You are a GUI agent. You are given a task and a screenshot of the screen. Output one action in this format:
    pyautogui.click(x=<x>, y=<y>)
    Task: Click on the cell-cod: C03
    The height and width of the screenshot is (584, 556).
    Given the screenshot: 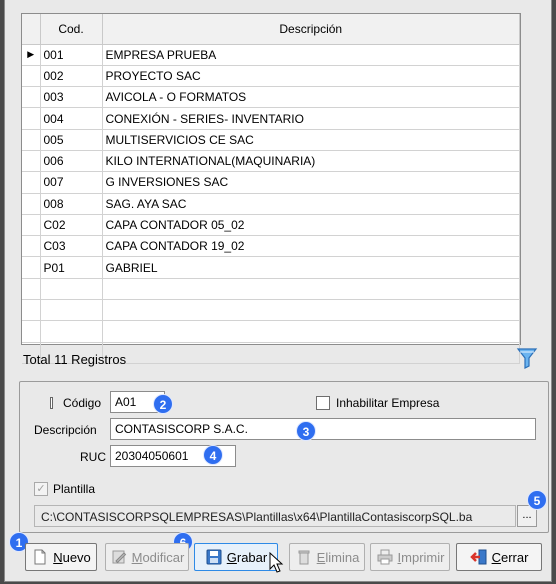 What is the action you would take?
    pyautogui.click(x=71, y=246)
    